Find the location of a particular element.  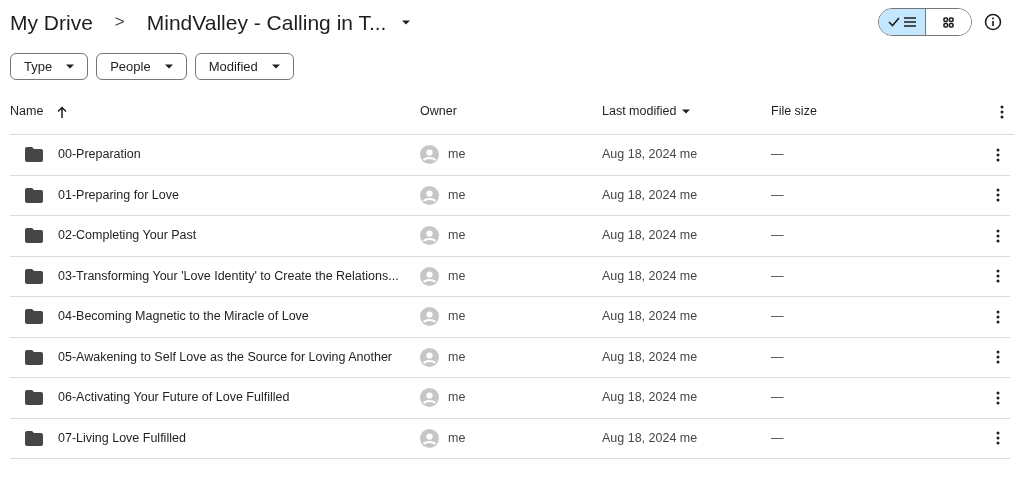

folder-name: 07-Living Love Fulfilled is located at coordinates (122, 438).